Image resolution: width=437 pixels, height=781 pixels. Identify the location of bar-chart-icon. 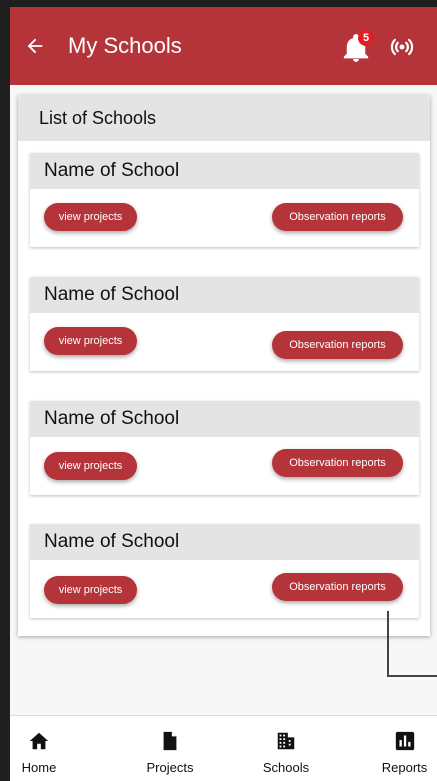
(404, 741).